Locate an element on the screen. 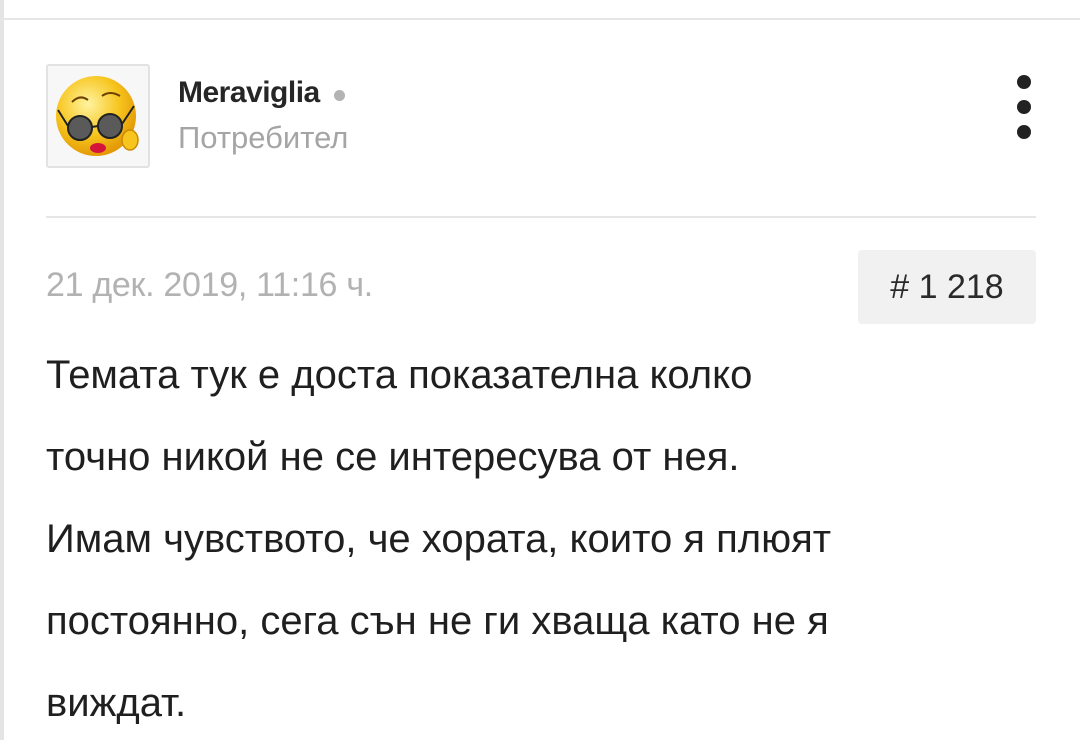 This screenshot has width=1080, height=740. winking-emoji-icon is located at coordinates (97, 116).